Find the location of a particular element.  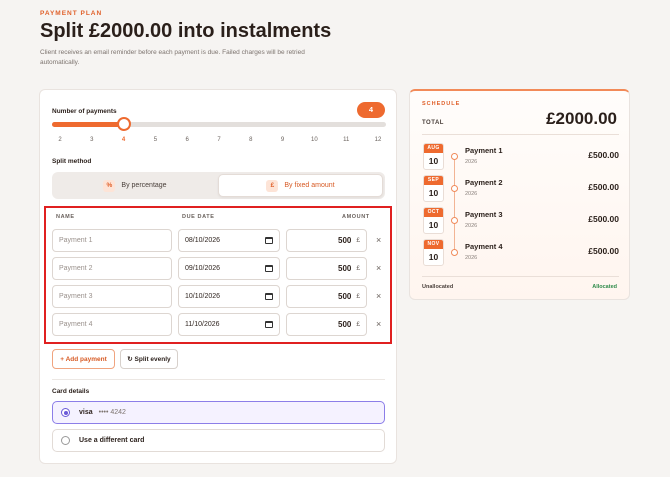

schedule-item-name: Payment 3 is located at coordinates (484, 214).